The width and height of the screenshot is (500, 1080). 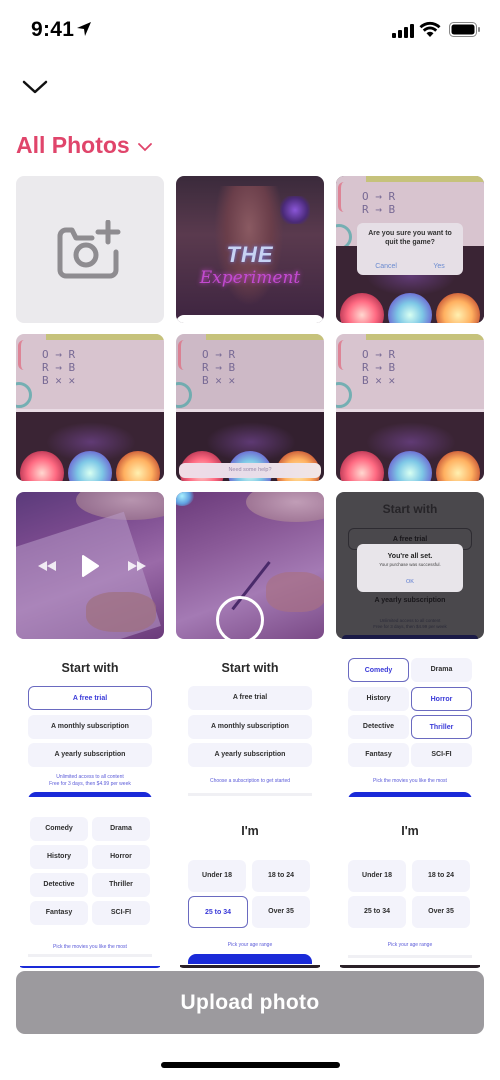 What do you see at coordinates (250, 319) in the screenshot?
I see `bottom-strip` at bounding box center [250, 319].